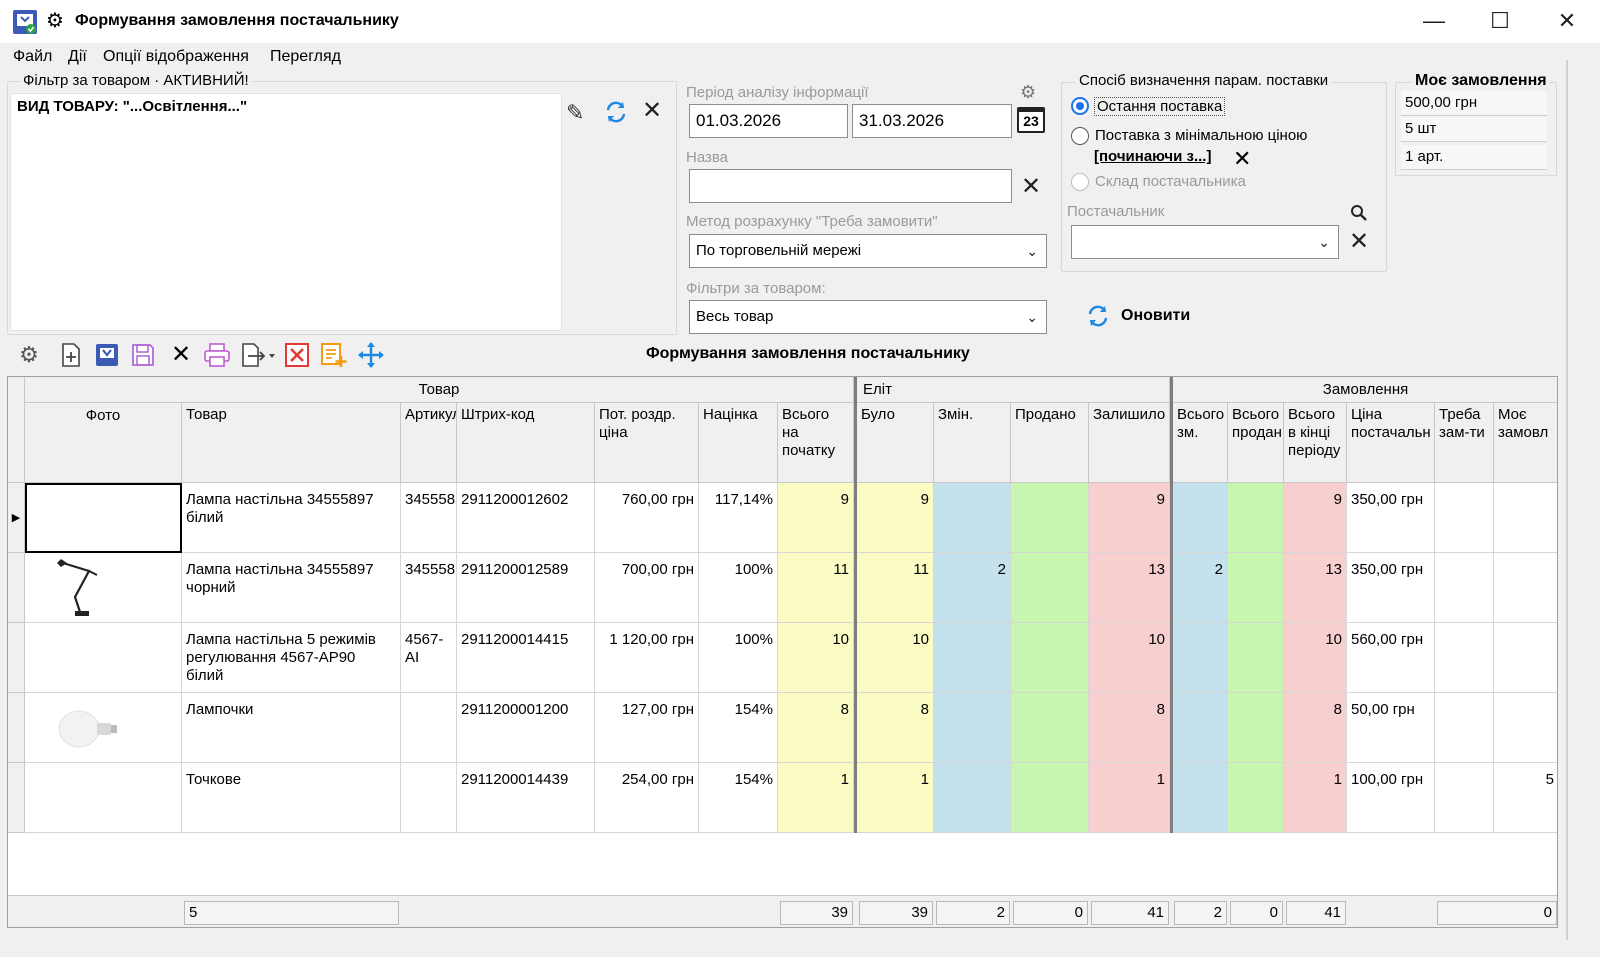 This screenshot has height=957, width=1600. Describe the element at coordinates (575, 113) in the screenshot. I see `edit-pencil-icon: ✎` at that location.